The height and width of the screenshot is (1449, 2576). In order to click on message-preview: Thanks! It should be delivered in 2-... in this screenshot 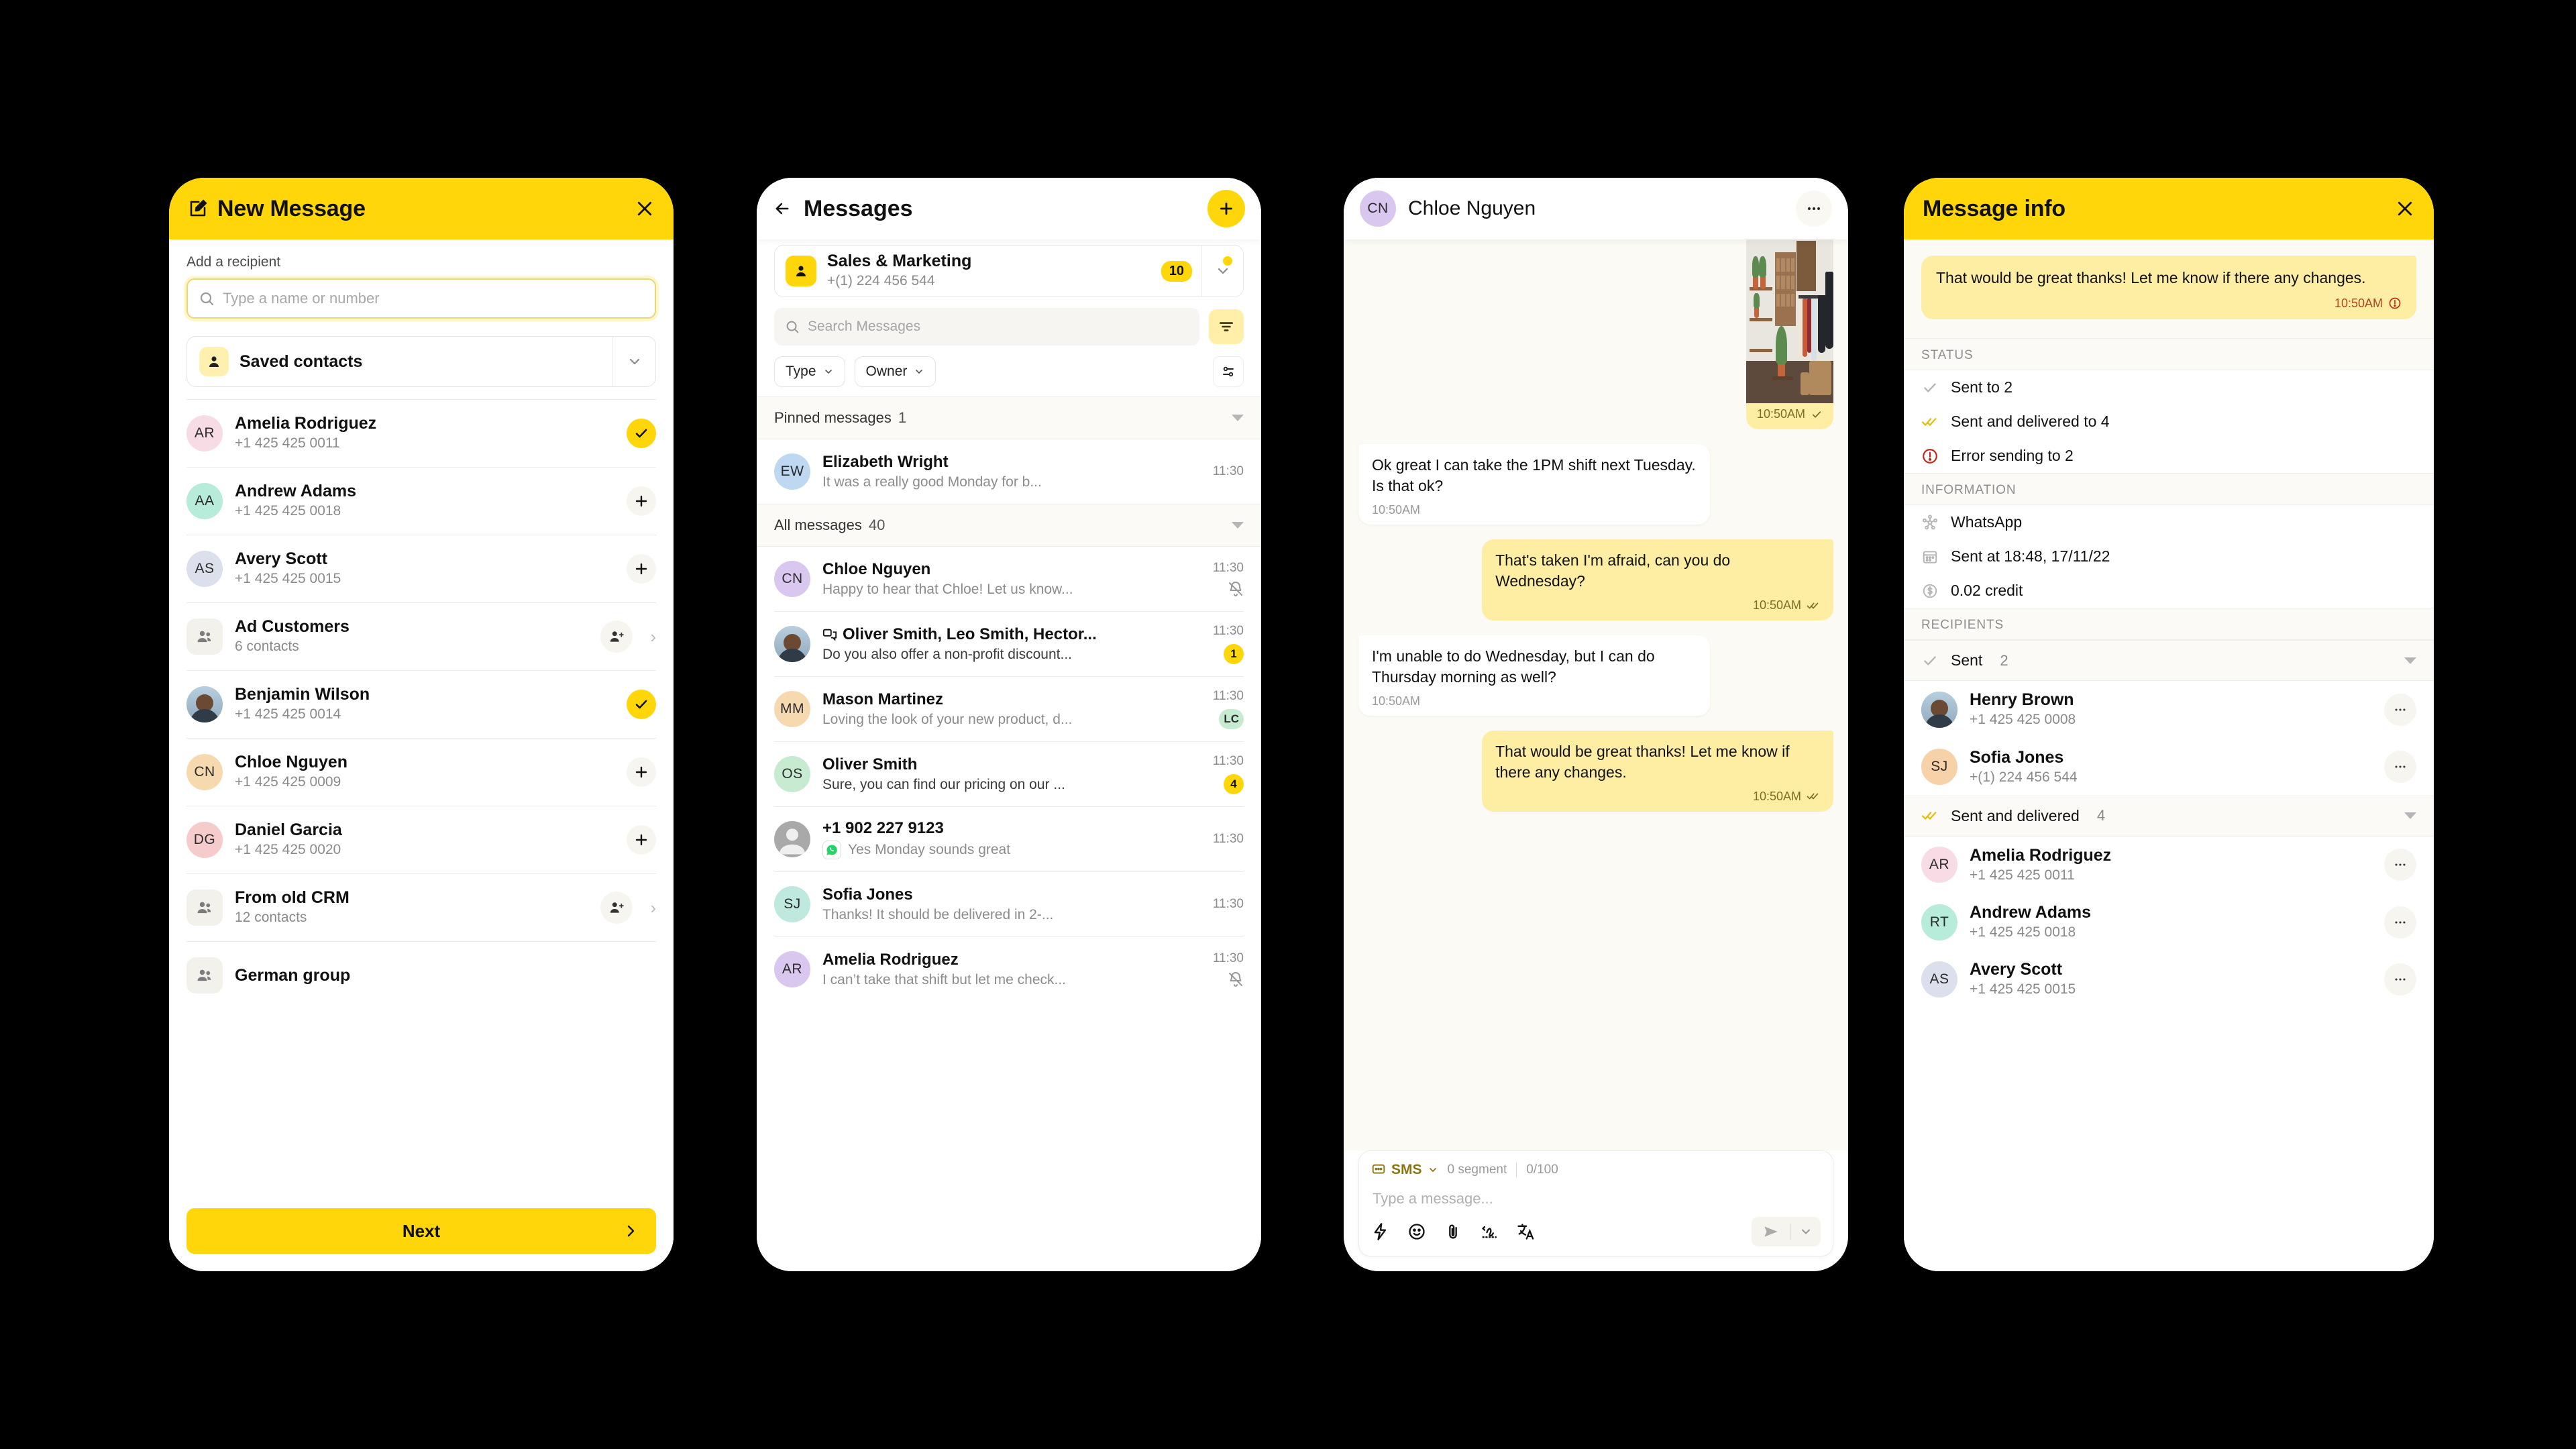, I will do `click(938, 914)`.